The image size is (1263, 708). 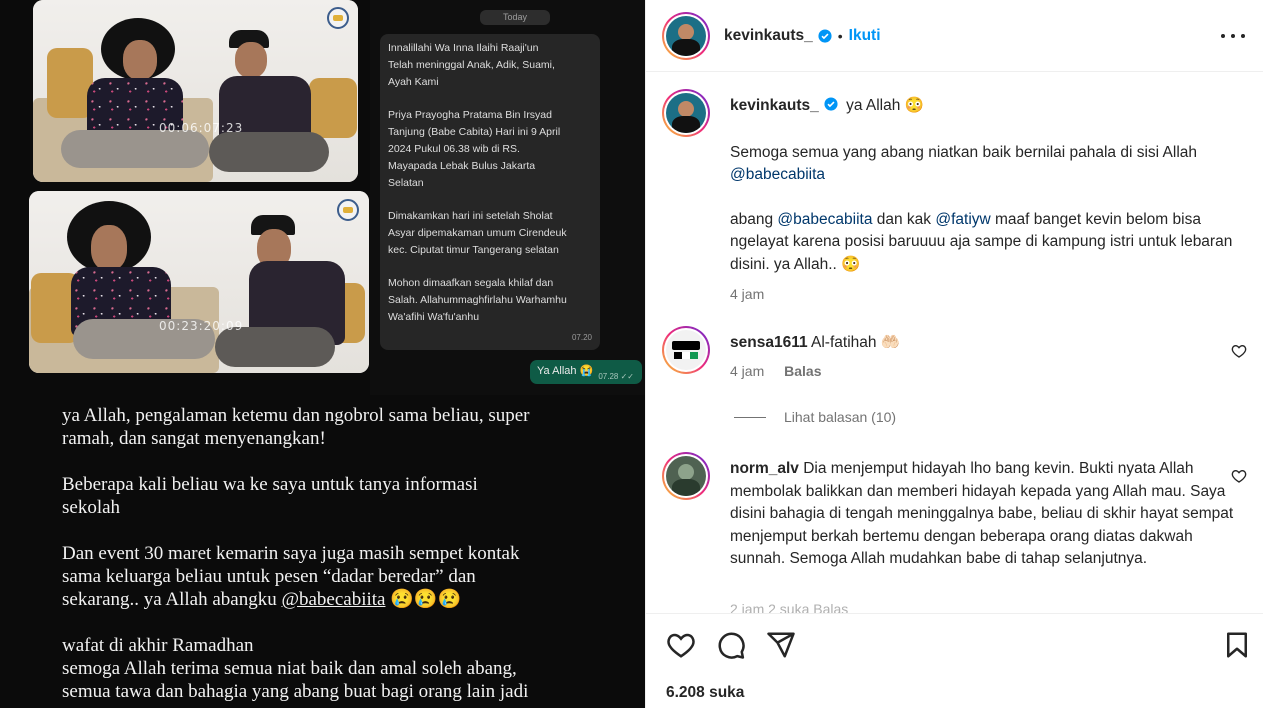 I want to click on view-replies-button: Lihat balasan (10), so click(x=815, y=417).